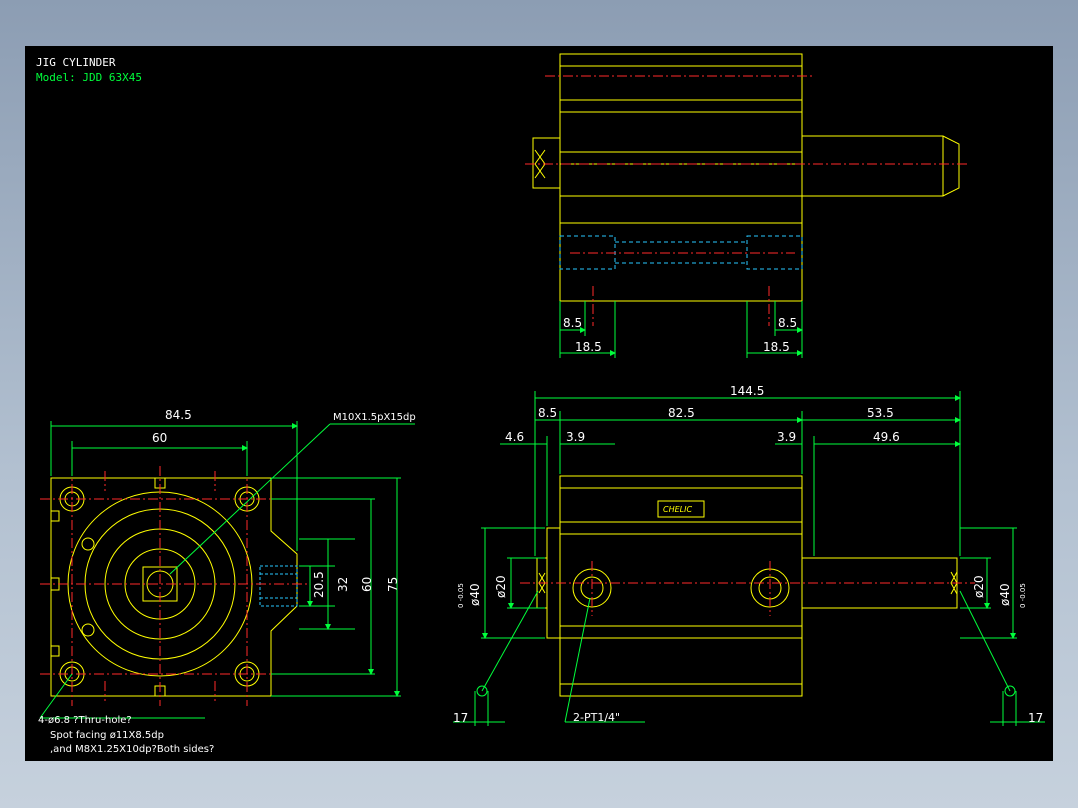 The width and height of the screenshot is (1078, 808). What do you see at coordinates (393, 584) in the screenshot?
I see `dim-front-height: 75` at bounding box center [393, 584].